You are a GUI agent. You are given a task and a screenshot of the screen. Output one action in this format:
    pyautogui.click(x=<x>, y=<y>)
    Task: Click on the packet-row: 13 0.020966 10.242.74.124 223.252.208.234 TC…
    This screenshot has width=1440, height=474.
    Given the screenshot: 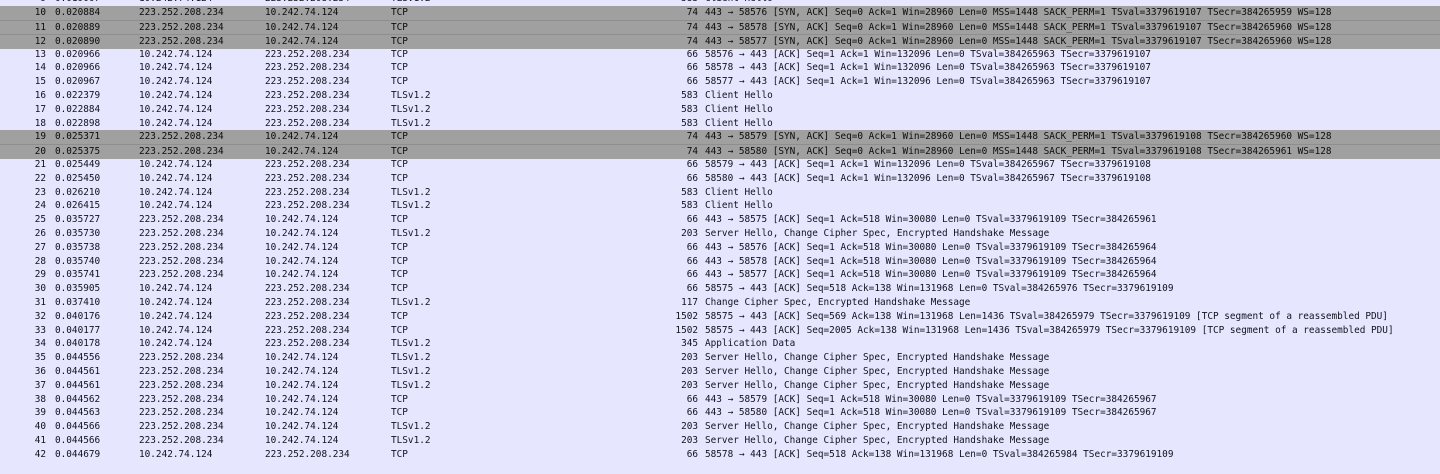 What is the action you would take?
    pyautogui.click(x=720, y=55)
    